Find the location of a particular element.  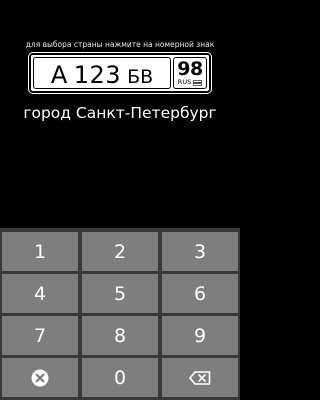

key-3: 3 is located at coordinates (200, 251).